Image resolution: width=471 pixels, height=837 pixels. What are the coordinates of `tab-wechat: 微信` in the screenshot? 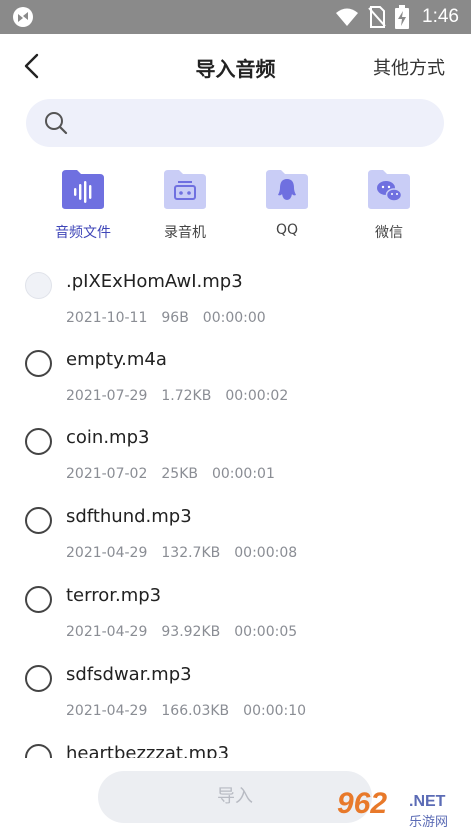 It's located at (389, 205).